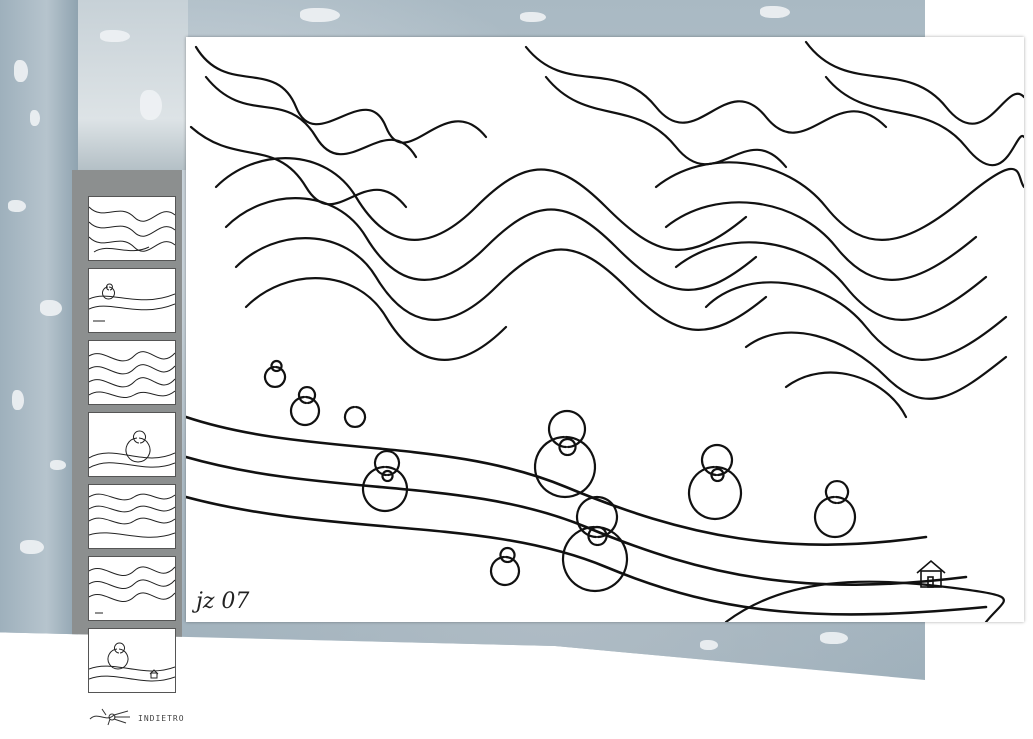  I want to click on back-link: INDIETRO, so click(143, 718).